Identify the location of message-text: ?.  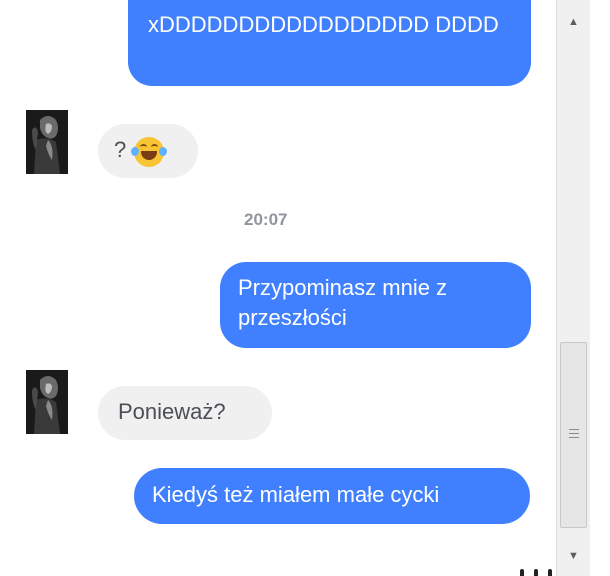
(120, 149).